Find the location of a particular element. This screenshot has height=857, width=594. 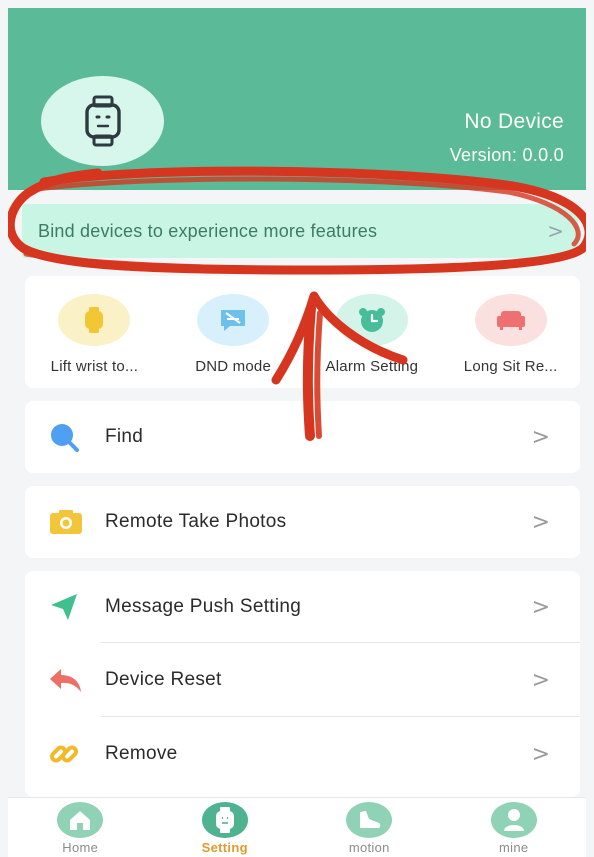

camera-icon is located at coordinates (69, 522).